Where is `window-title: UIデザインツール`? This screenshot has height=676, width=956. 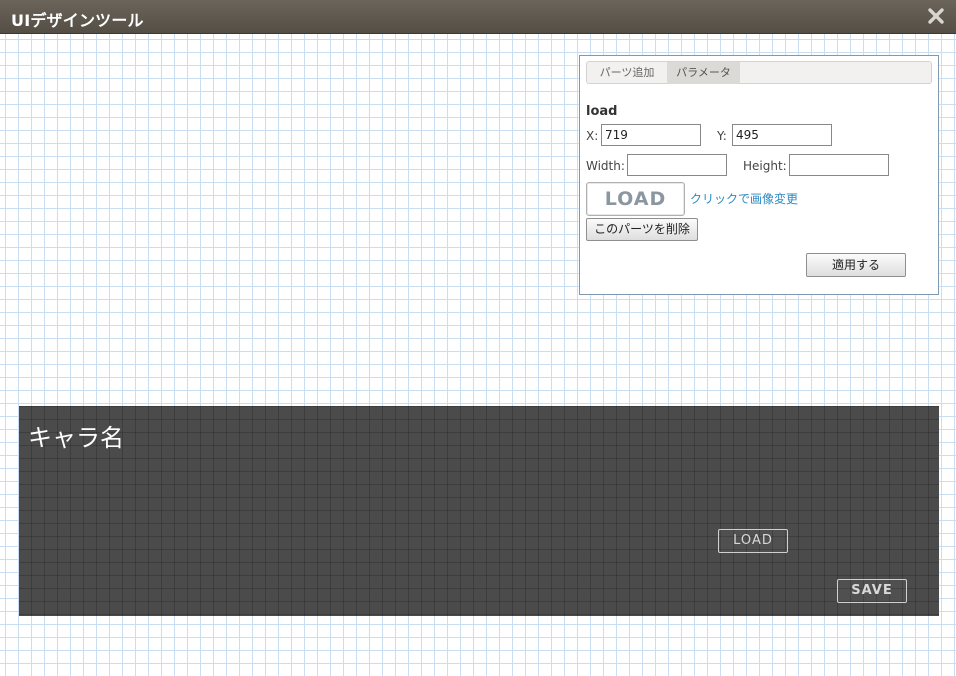 window-title: UIデザインツール is located at coordinates (77, 20).